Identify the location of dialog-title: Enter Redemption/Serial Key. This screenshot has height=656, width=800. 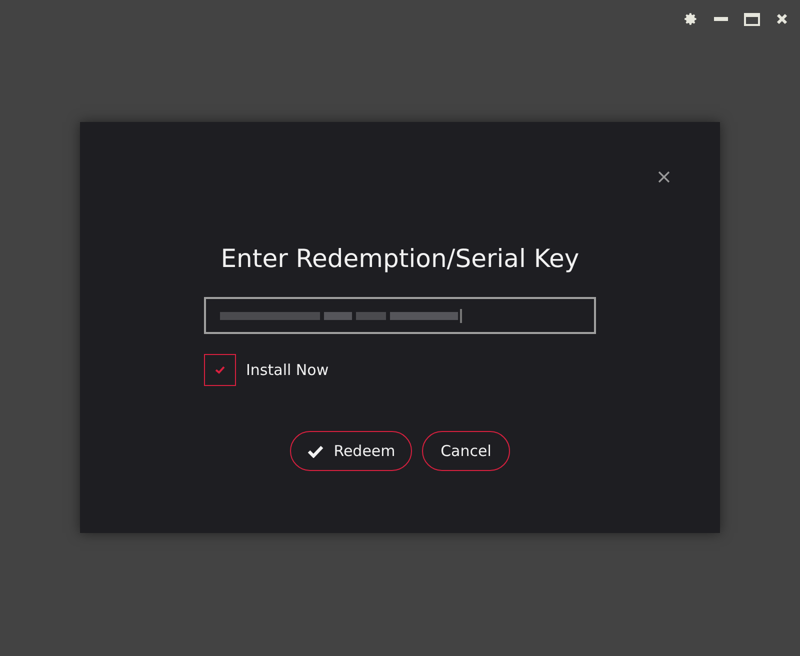
(400, 259).